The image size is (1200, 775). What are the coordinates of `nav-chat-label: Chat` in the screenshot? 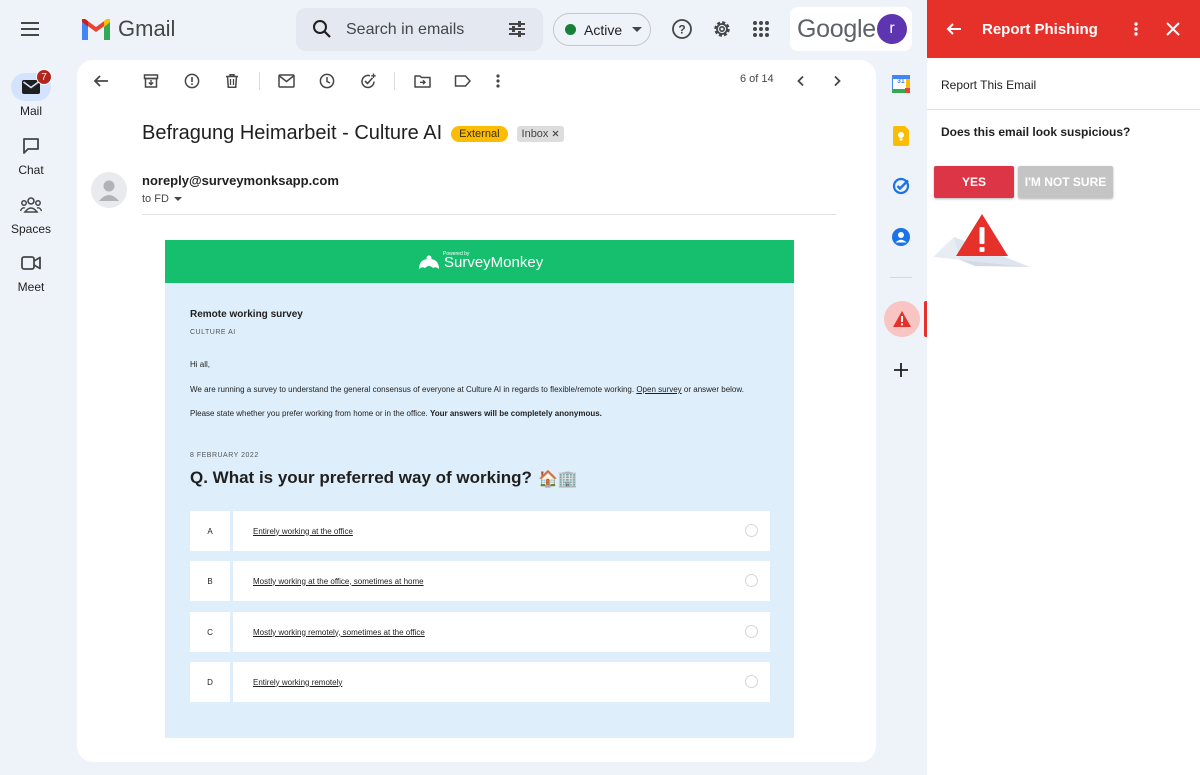 It's located at (31, 170).